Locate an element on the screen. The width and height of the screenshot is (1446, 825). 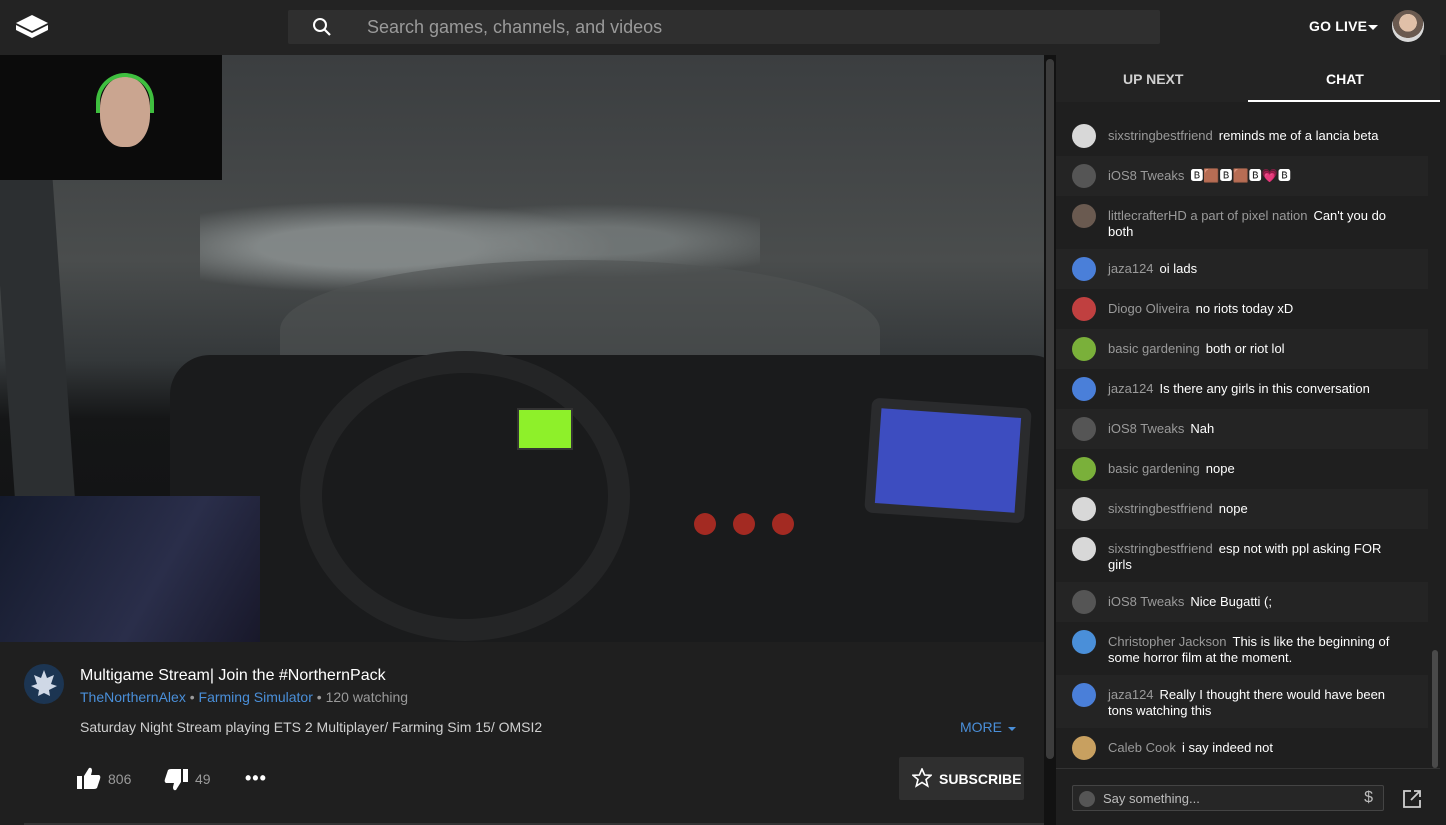
chat-message: iOS8 Tweaks Nah is located at coordinates (1242, 429).